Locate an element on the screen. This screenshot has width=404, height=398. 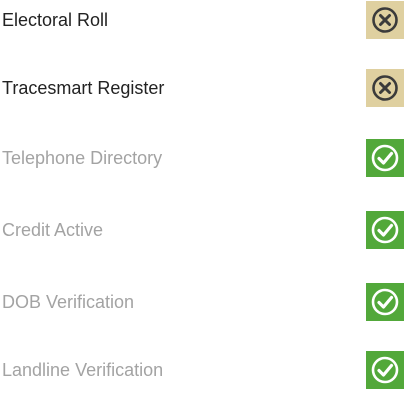
check-row-electoral-roll: Electoral Roll is located at coordinates (202, 20).